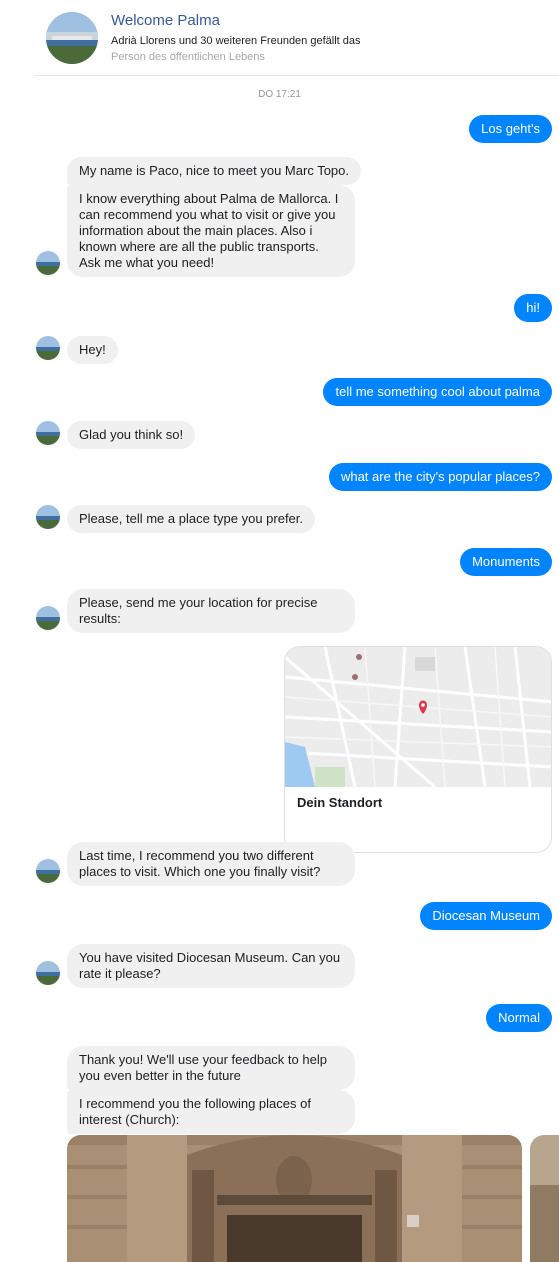 Image resolution: width=559 pixels, height=1262 pixels. I want to click on location-card: Dein Standort, so click(418, 749).